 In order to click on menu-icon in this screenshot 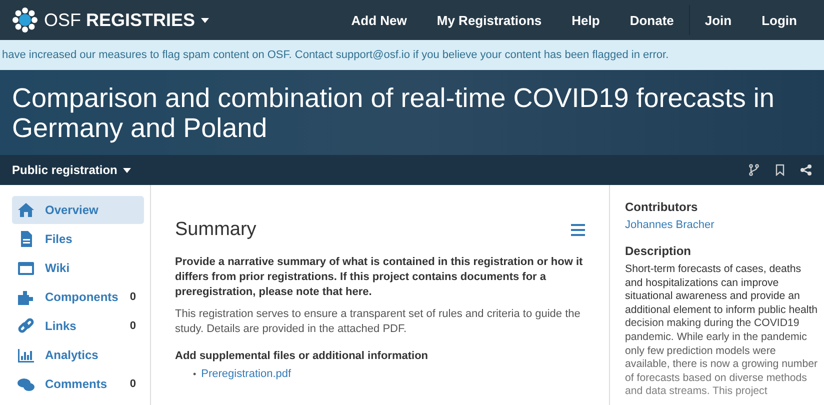, I will do `click(578, 230)`.